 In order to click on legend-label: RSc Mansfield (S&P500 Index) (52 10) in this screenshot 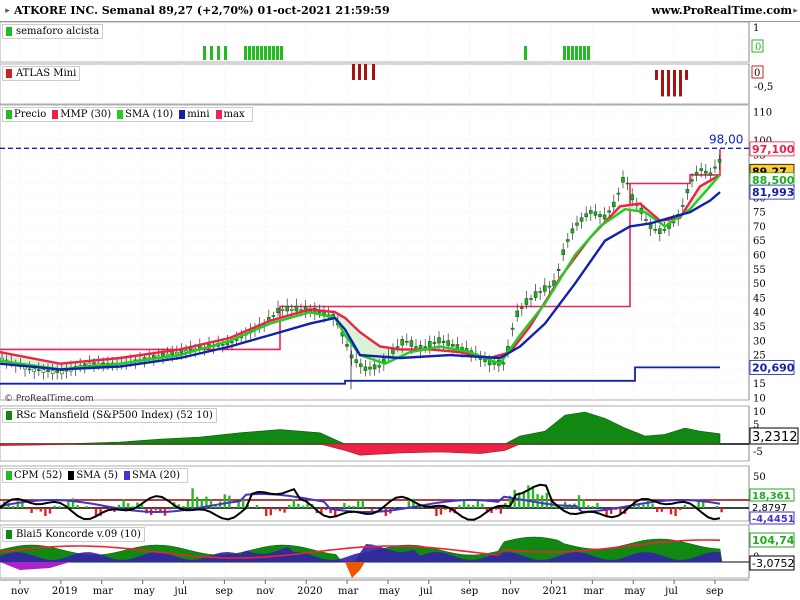, I will do `click(114, 415)`.